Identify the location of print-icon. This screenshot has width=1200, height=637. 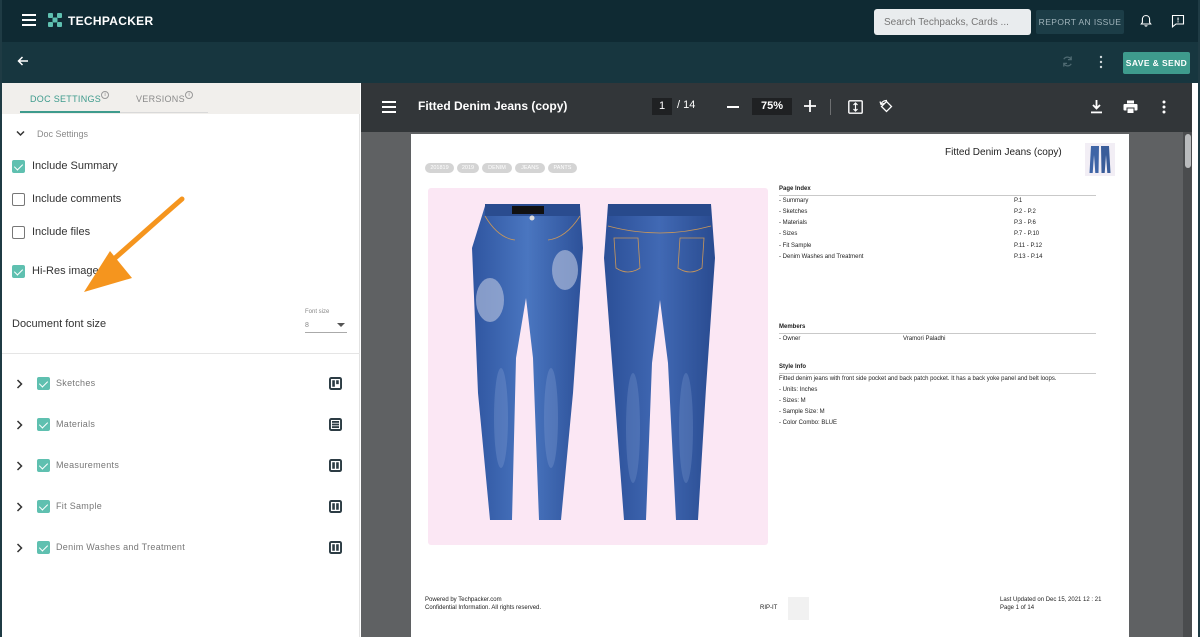
(1130, 107).